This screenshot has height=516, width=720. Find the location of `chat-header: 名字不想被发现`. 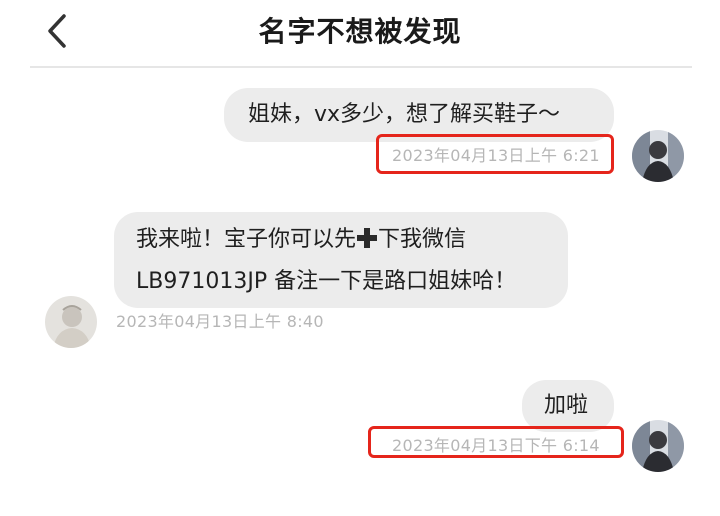

chat-header: 名字不想被发现 is located at coordinates (360, 33).